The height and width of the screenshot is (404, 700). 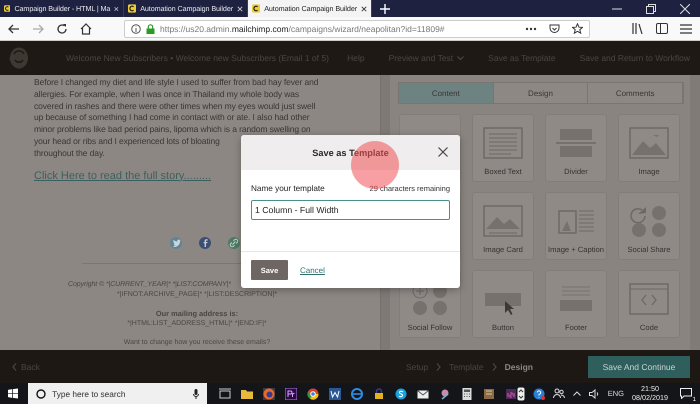 What do you see at coordinates (503, 220) in the screenshot?
I see `image-card-icon` at bounding box center [503, 220].